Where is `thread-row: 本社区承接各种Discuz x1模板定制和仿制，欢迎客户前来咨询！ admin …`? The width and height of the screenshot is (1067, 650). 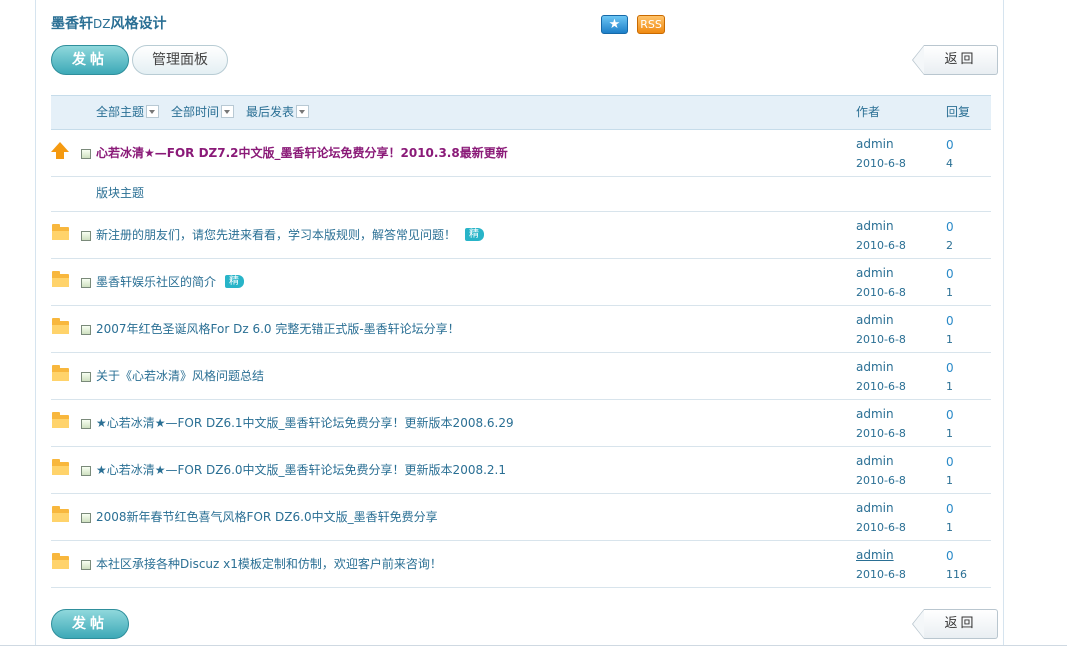 thread-row: 本社区承接各种Discuz x1模板定制和仿制，欢迎客户前来咨询！ admin … is located at coordinates (521, 564).